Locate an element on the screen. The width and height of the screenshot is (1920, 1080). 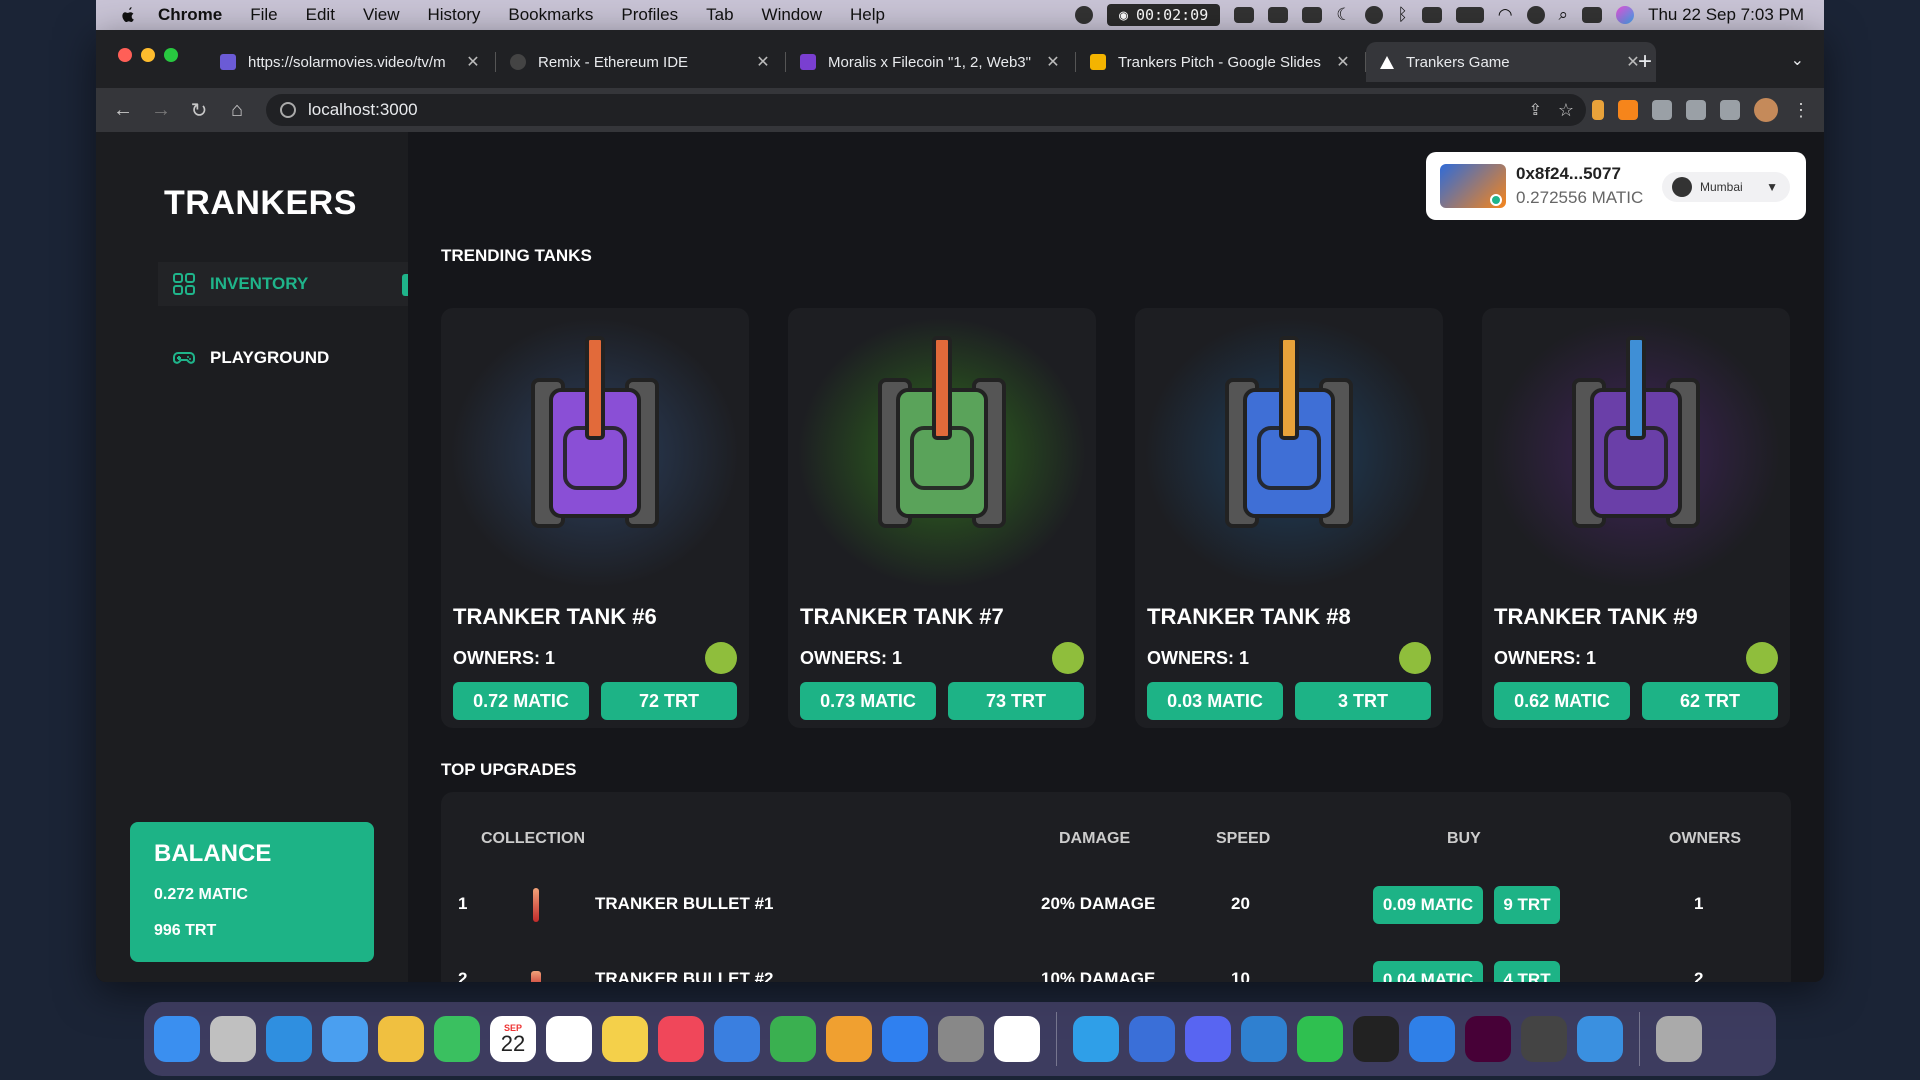
back-button: ← is located at coordinates (123, 110).